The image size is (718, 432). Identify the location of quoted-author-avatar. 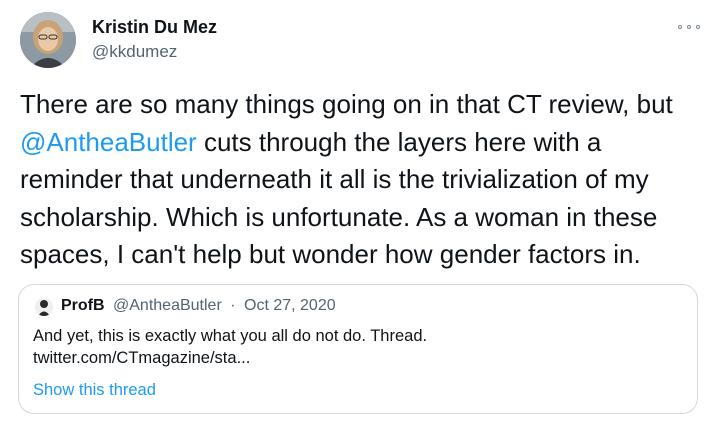
(44, 307).